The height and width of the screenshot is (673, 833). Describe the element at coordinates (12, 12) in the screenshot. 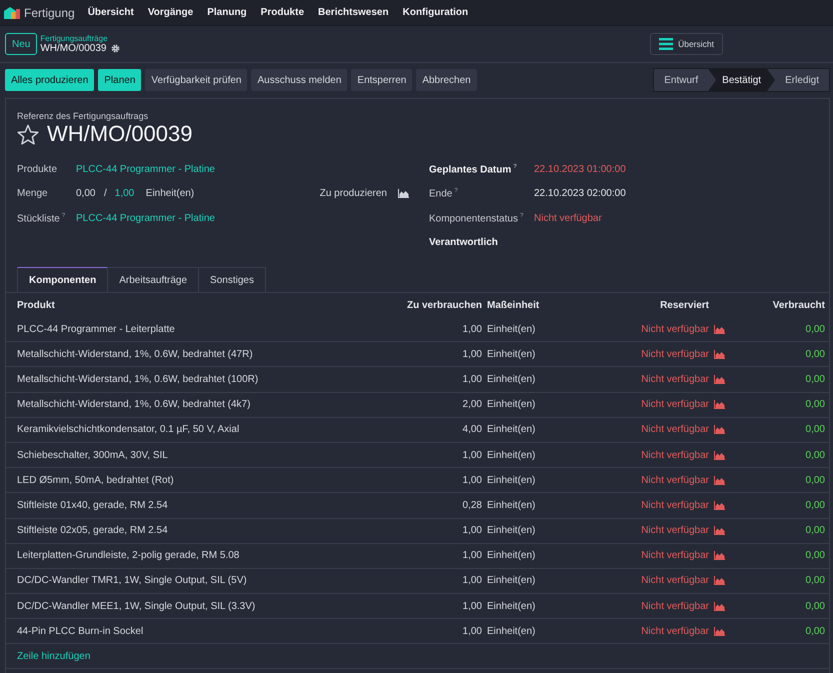

I see `app-logo-icon` at that location.